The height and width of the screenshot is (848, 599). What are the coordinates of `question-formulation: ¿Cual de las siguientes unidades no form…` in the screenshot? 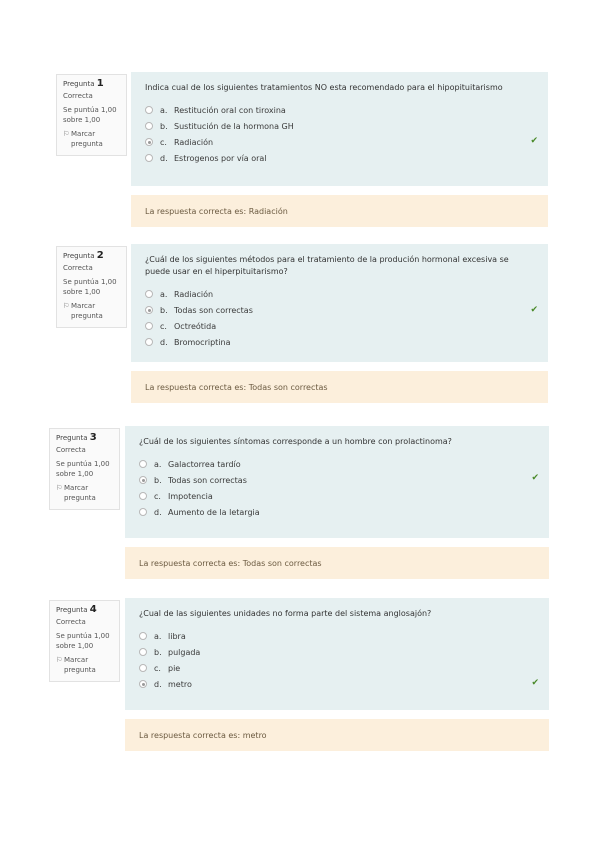 It's located at (337, 654).